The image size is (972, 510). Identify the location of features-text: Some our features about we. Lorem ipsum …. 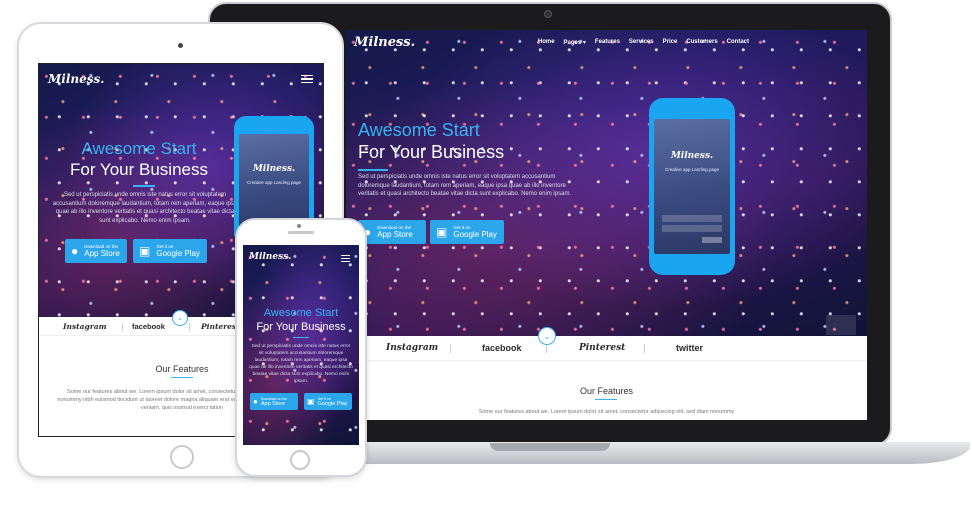
(606, 412).